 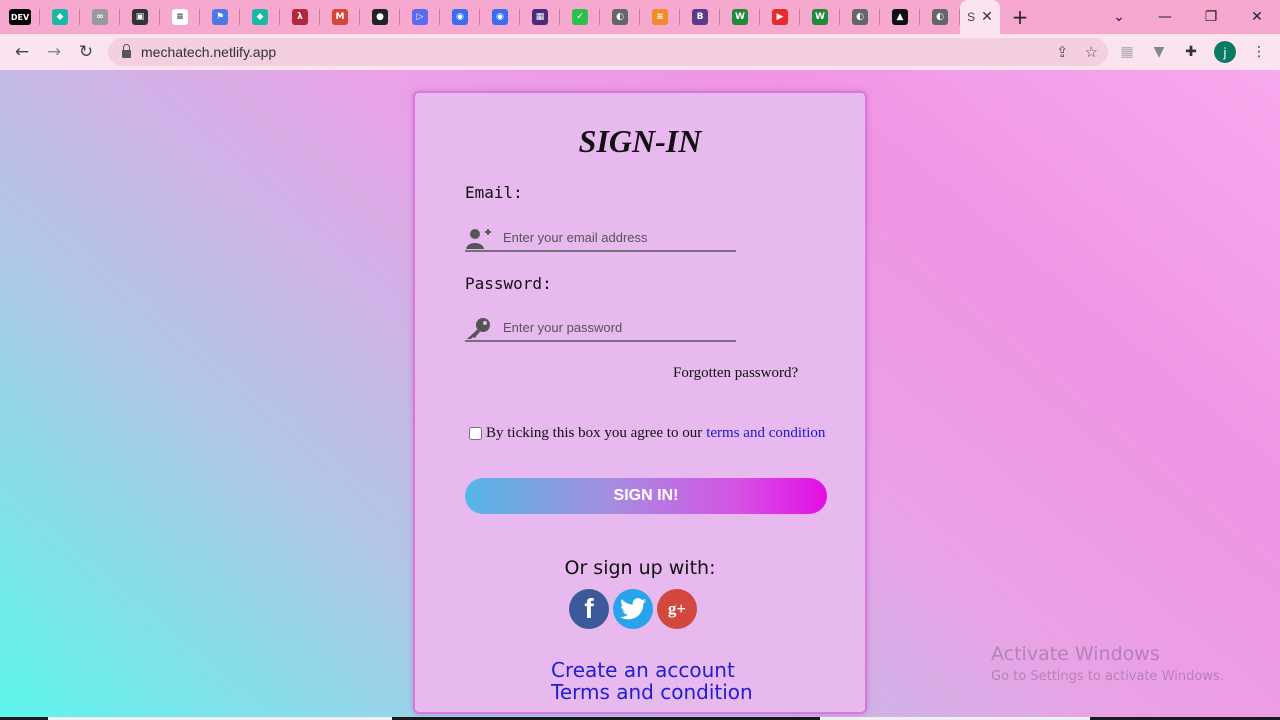 I want to click on check-icon: ✓, so click(x=580, y=17).